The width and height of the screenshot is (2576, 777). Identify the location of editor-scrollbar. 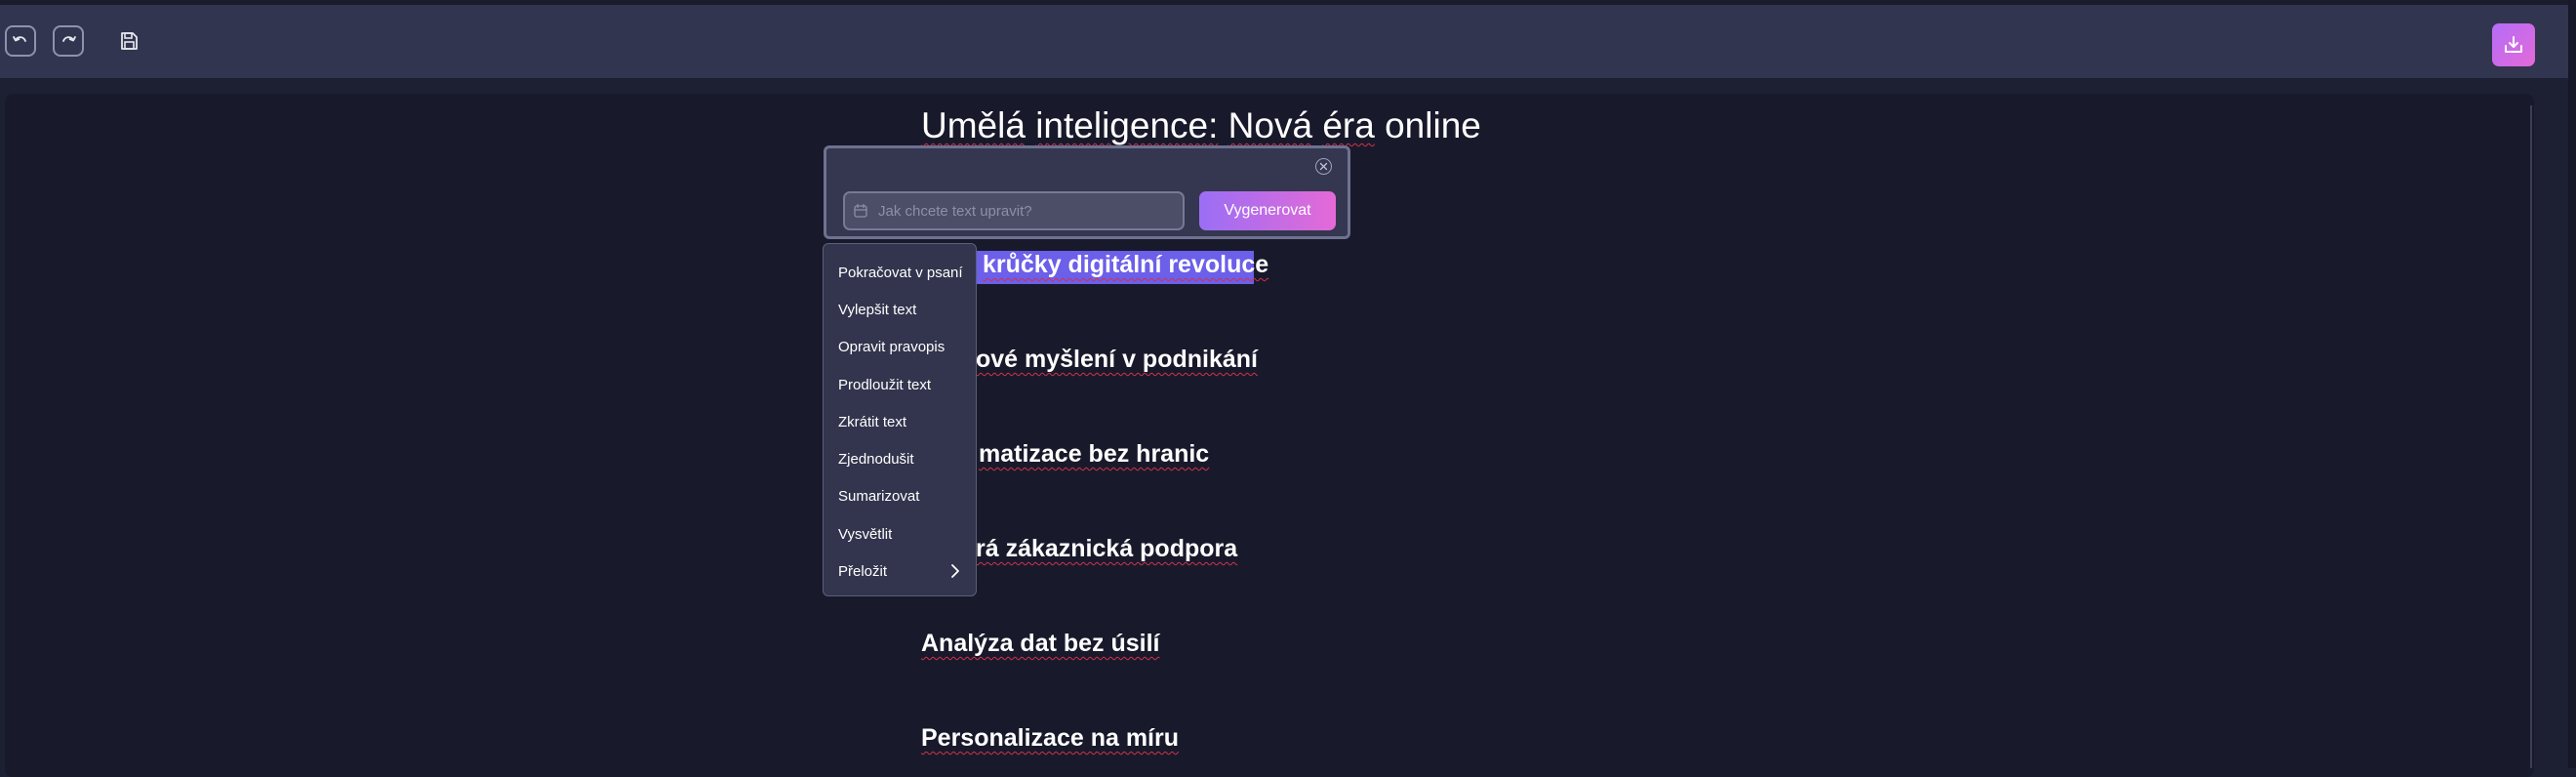
(2531, 436).